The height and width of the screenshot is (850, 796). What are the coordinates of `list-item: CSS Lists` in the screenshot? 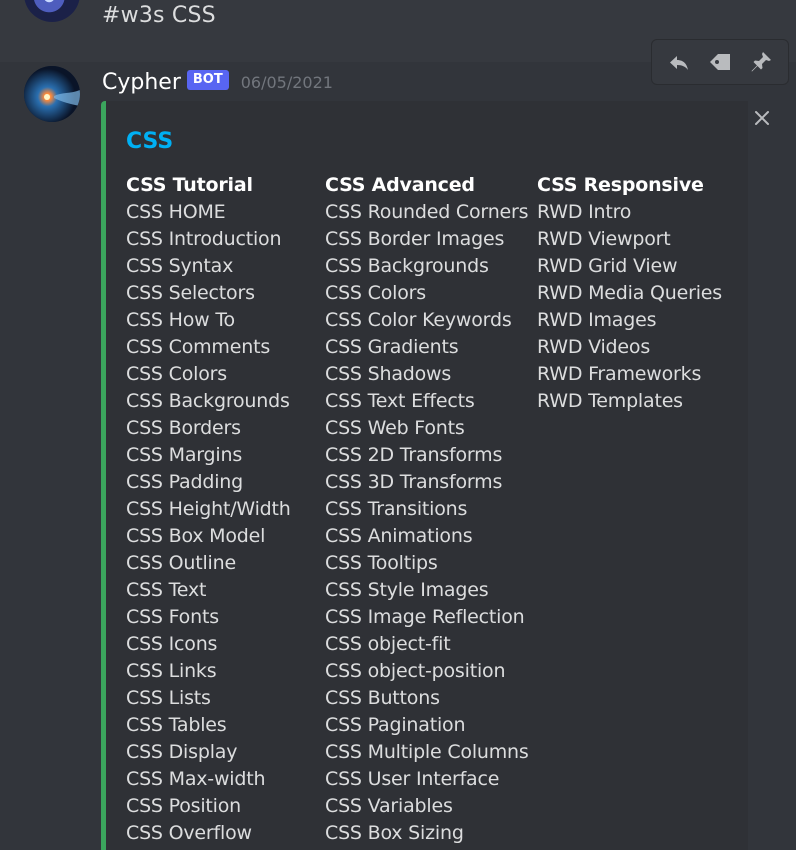 It's located at (168, 698).